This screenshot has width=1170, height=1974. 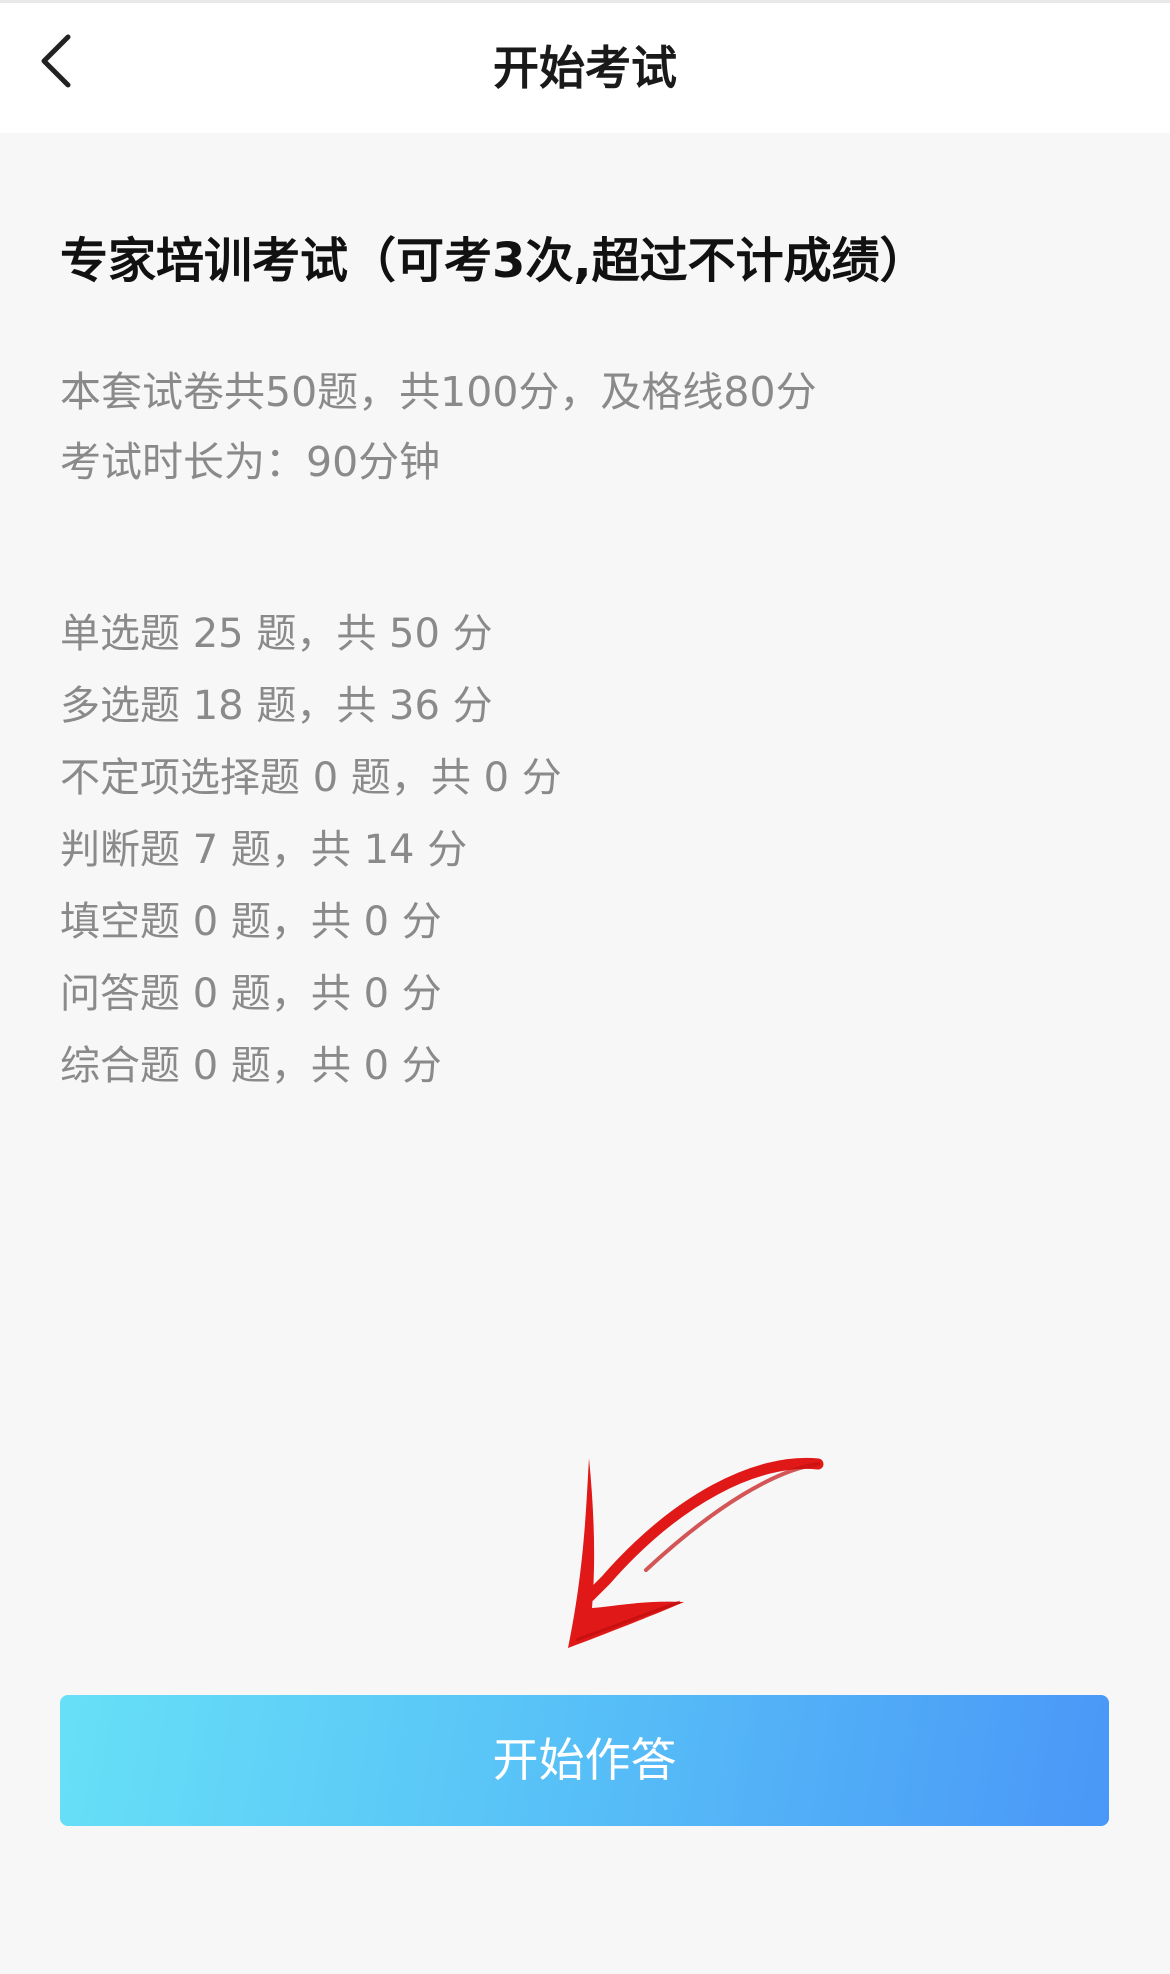 What do you see at coordinates (494, 261) in the screenshot?
I see `exam-title: 专家培训考试（可考3次,超过不计成绩）` at bounding box center [494, 261].